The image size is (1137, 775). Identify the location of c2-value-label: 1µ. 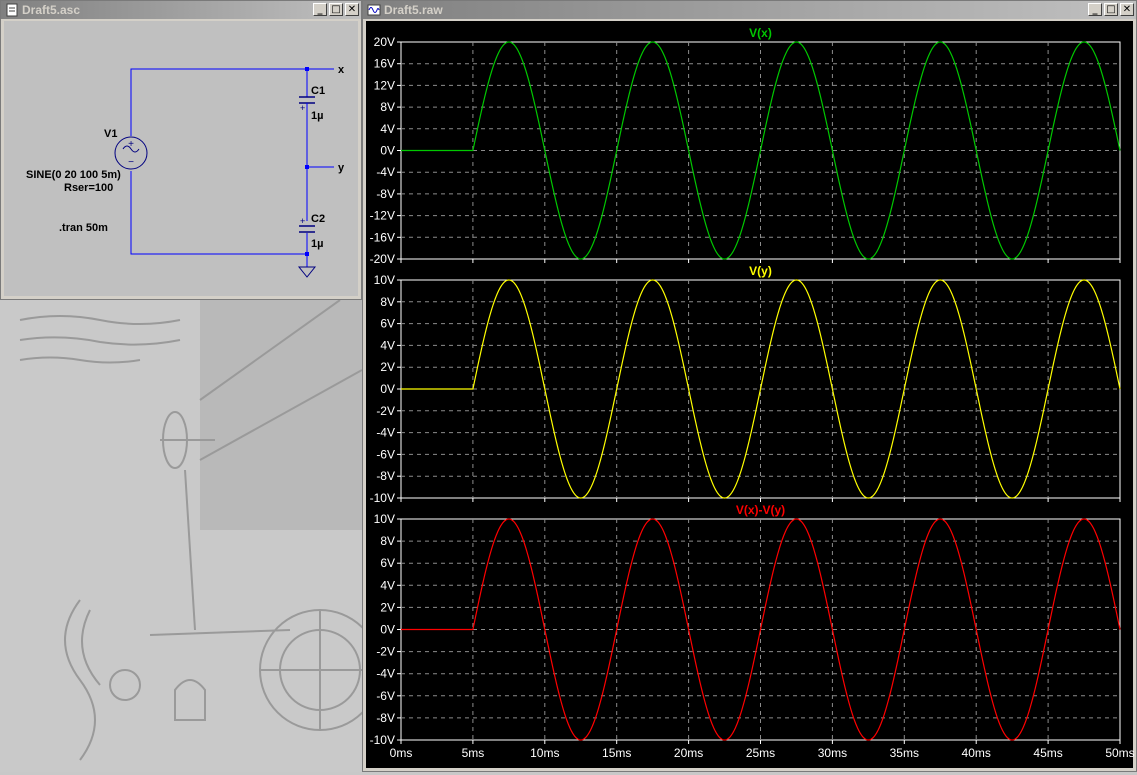
(317, 244).